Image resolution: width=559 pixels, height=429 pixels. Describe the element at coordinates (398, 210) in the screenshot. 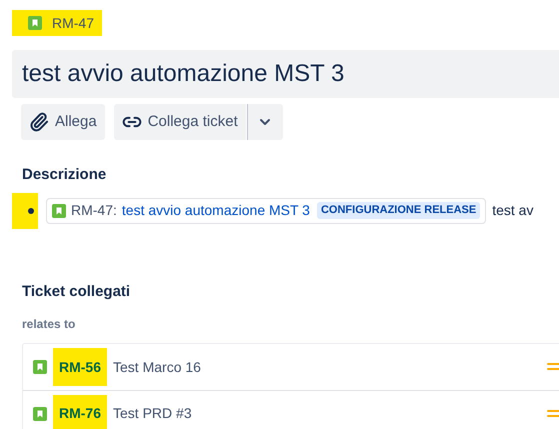

I see `status-lozenge: CONFIGURAZIONE RELEASE` at that location.